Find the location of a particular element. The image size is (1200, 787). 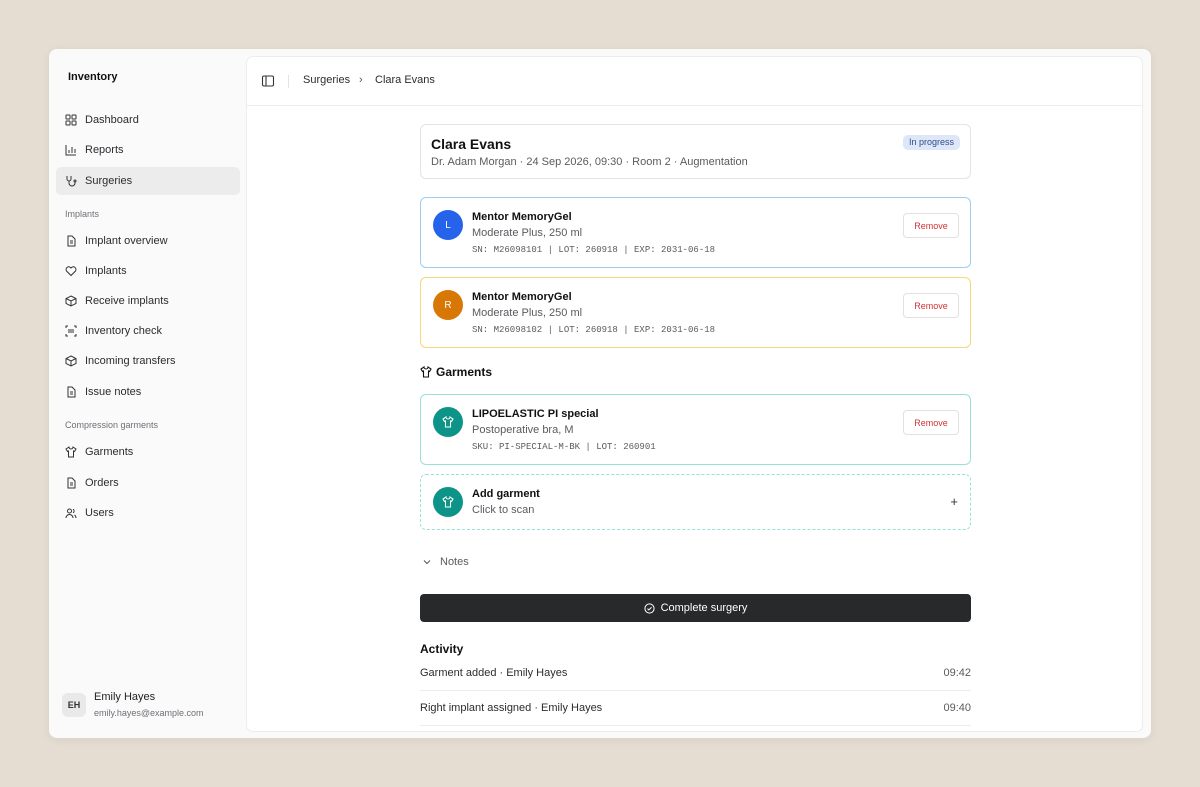

add-garment-subtitle: Click to scan is located at coordinates (503, 510).